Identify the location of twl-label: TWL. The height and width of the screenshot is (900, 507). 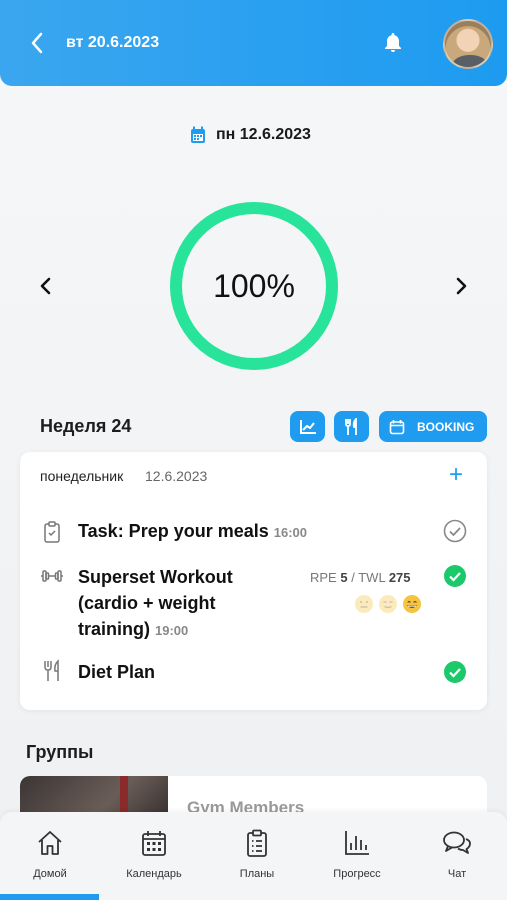
(372, 577).